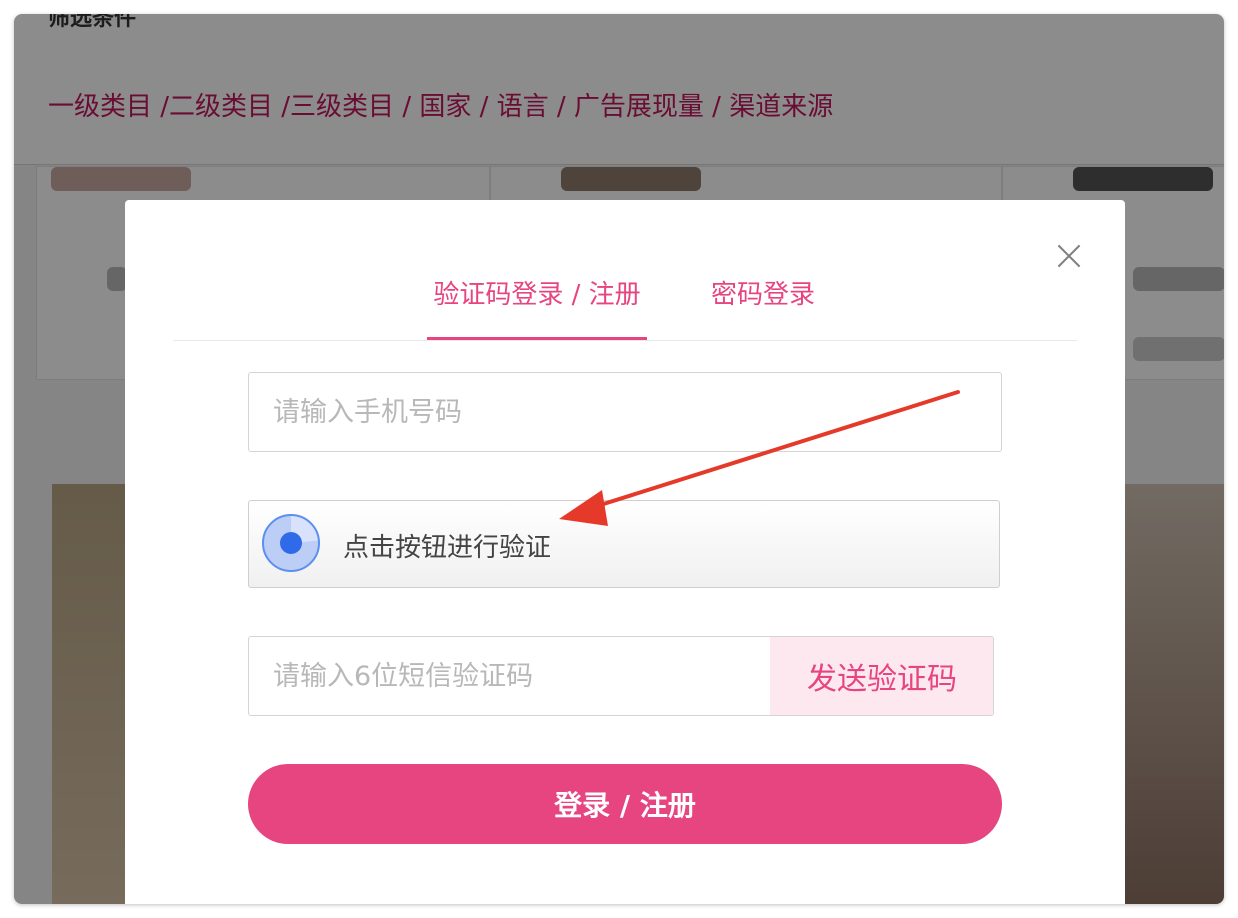 The width and height of the screenshot is (1238, 918). I want to click on login-tabs: 验证码登录 / 注册 密码登录, so click(625, 305).